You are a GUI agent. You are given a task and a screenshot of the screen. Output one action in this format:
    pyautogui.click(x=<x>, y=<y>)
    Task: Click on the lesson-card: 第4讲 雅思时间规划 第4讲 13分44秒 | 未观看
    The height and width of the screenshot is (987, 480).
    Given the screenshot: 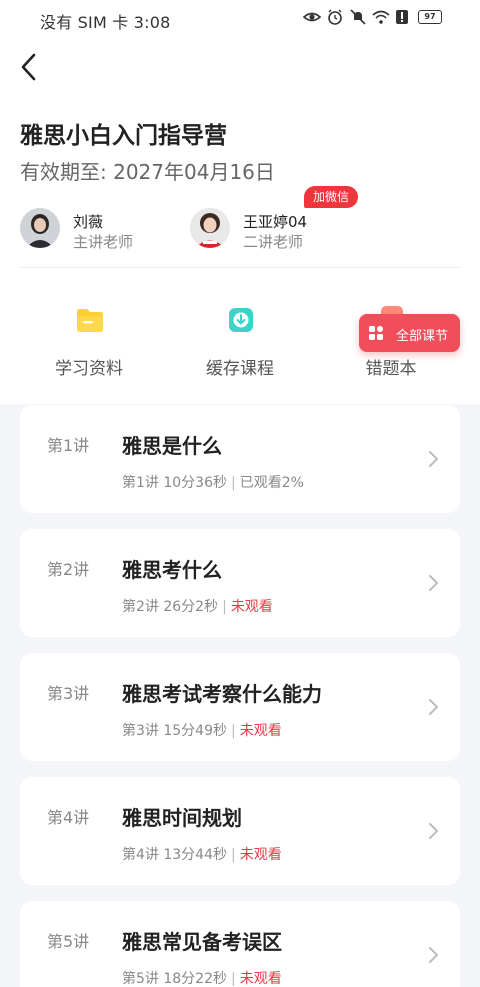 What is the action you would take?
    pyautogui.click(x=240, y=831)
    